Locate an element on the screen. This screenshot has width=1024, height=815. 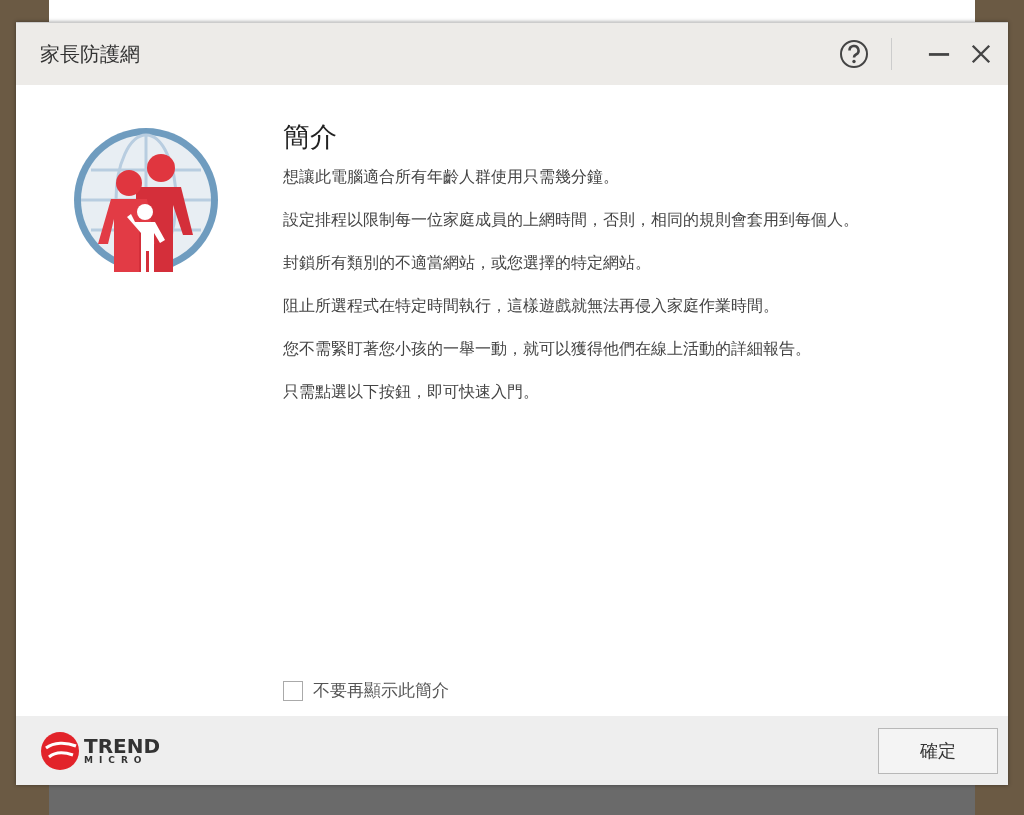
intro-paragraph: 設定排程以限制每一位家庭成員的上網時間，否則，相同的規則會套用到每個人。 is located at coordinates (571, 220).